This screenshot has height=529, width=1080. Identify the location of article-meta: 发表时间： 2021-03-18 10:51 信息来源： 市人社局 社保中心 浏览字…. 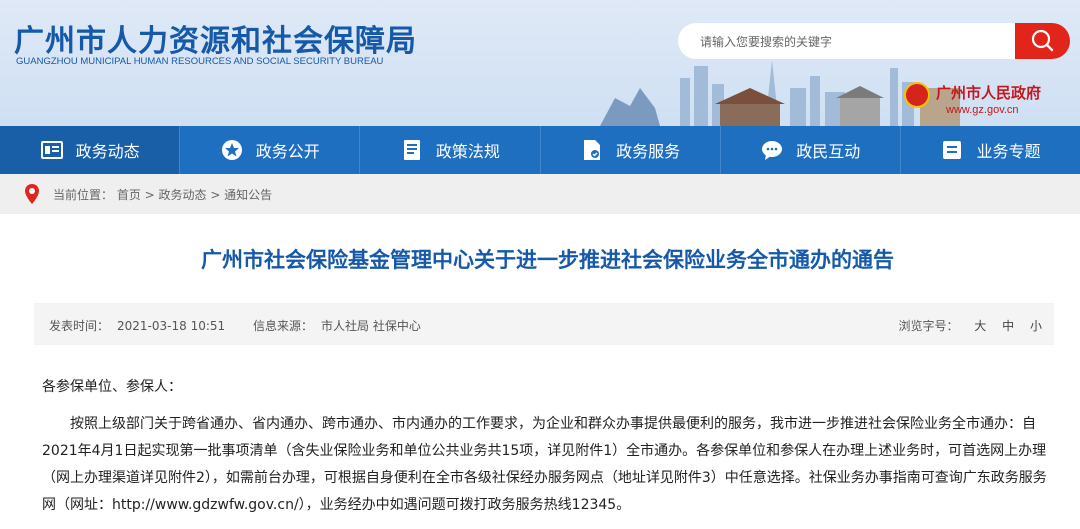
(544, 324).